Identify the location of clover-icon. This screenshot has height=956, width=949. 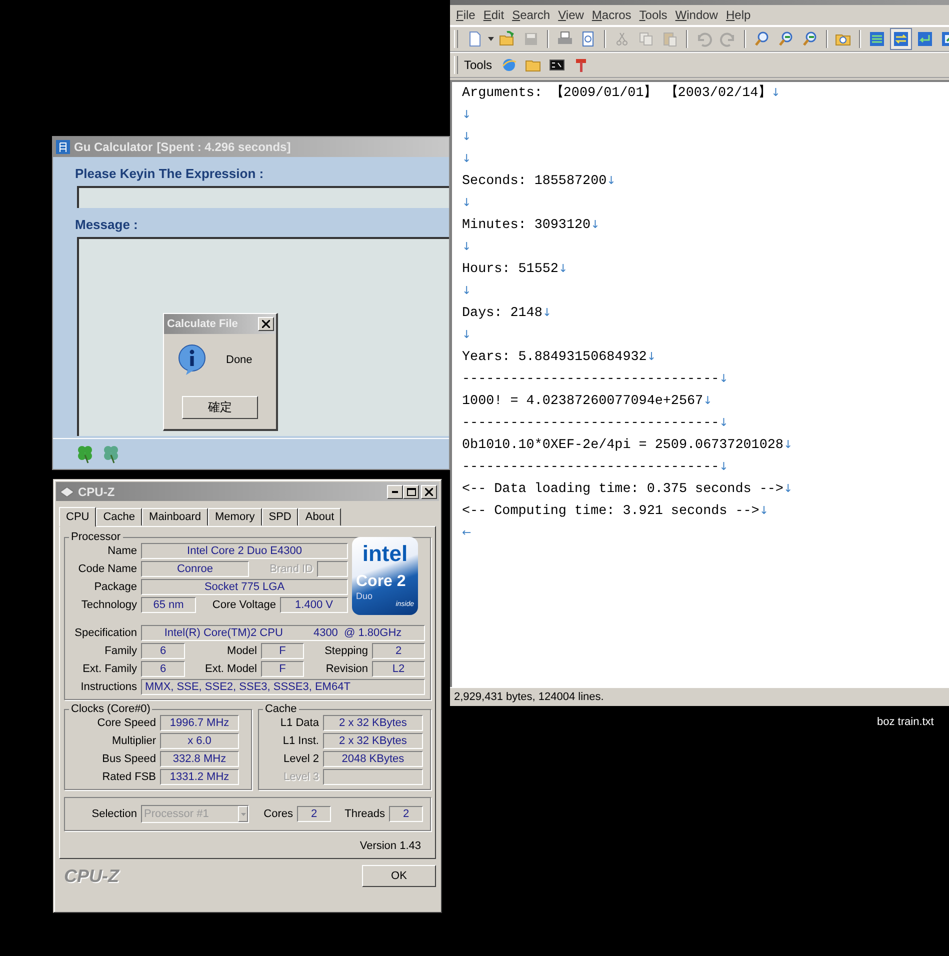
(85, 454).